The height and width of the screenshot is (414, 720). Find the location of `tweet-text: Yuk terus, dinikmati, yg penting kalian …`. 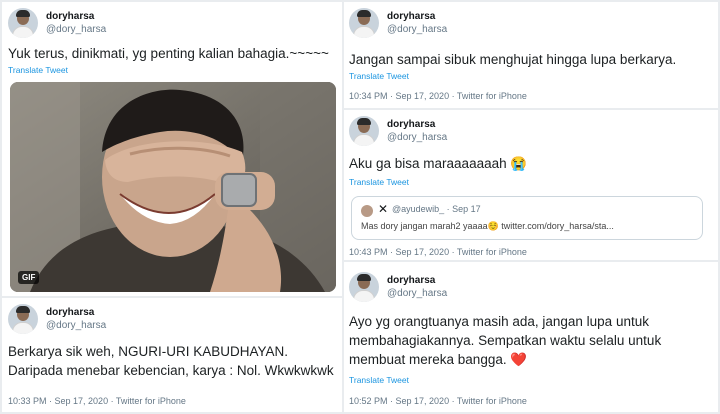

tweet-text: Yuk terus, dinikmati, yg penting kalian … is located at coordinates (168, 53).